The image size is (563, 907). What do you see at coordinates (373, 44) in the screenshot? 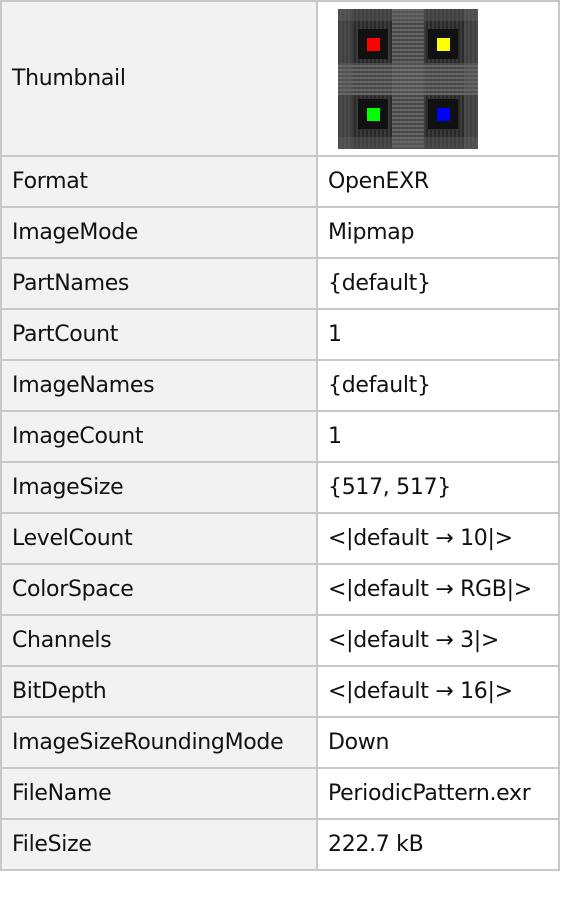
I see `red-dot` at bounding box center [373, 44].